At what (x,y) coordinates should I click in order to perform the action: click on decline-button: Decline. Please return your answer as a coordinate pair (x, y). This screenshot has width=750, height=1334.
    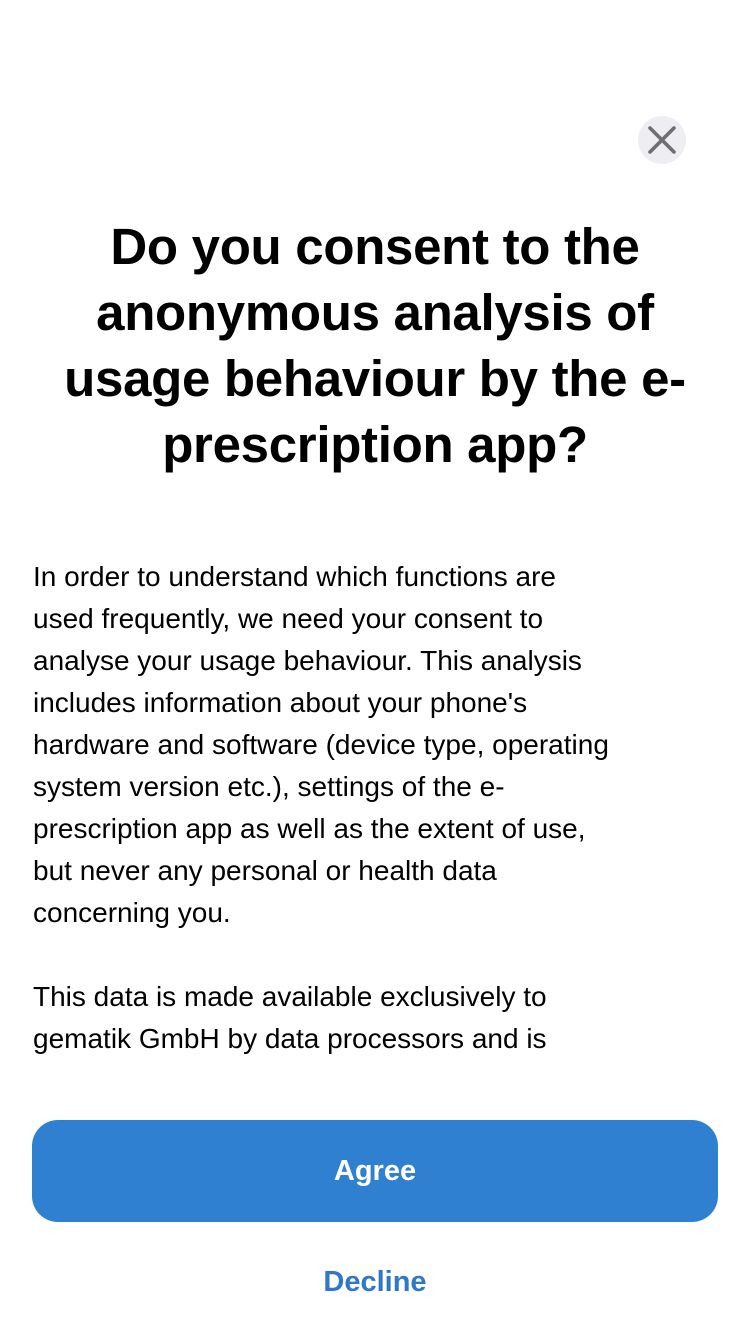
    Looking at the image, I should click on (375, 1282).